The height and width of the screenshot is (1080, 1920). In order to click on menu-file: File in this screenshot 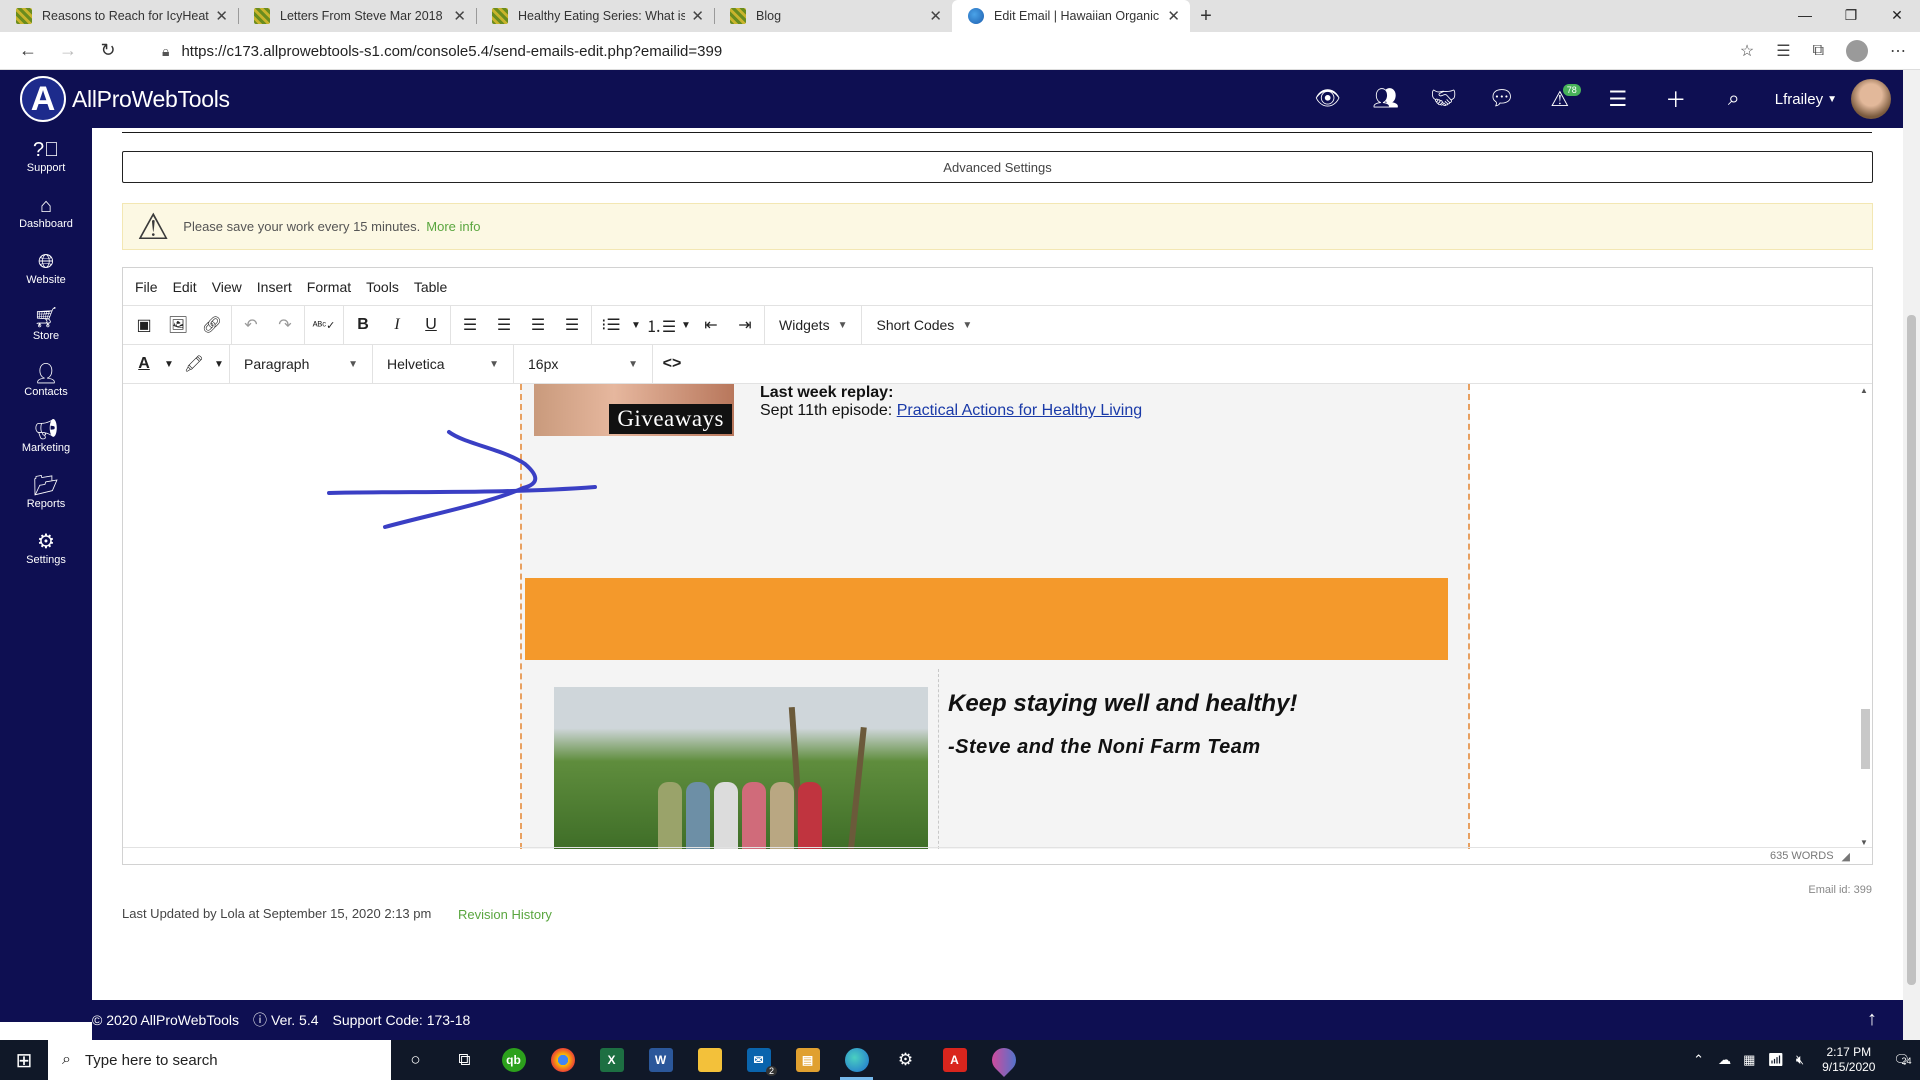, I will do `click(146, 287)`.